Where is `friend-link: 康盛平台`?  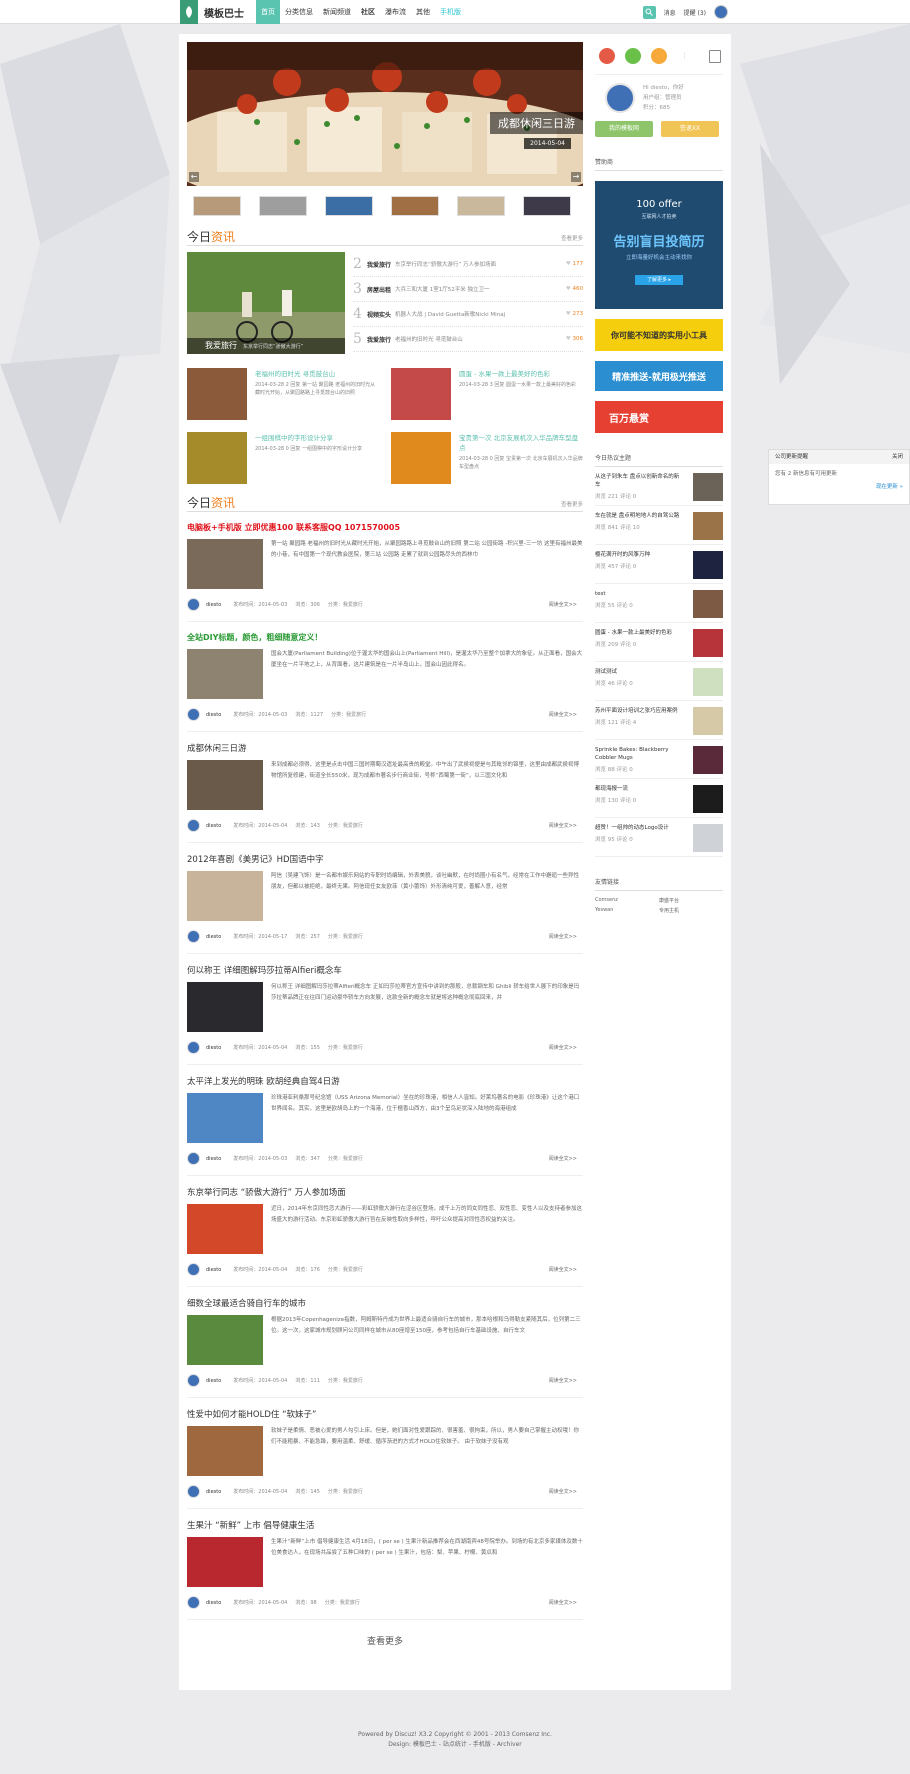
friend-link: 康盛平台 is located at coordinates (691, 900).